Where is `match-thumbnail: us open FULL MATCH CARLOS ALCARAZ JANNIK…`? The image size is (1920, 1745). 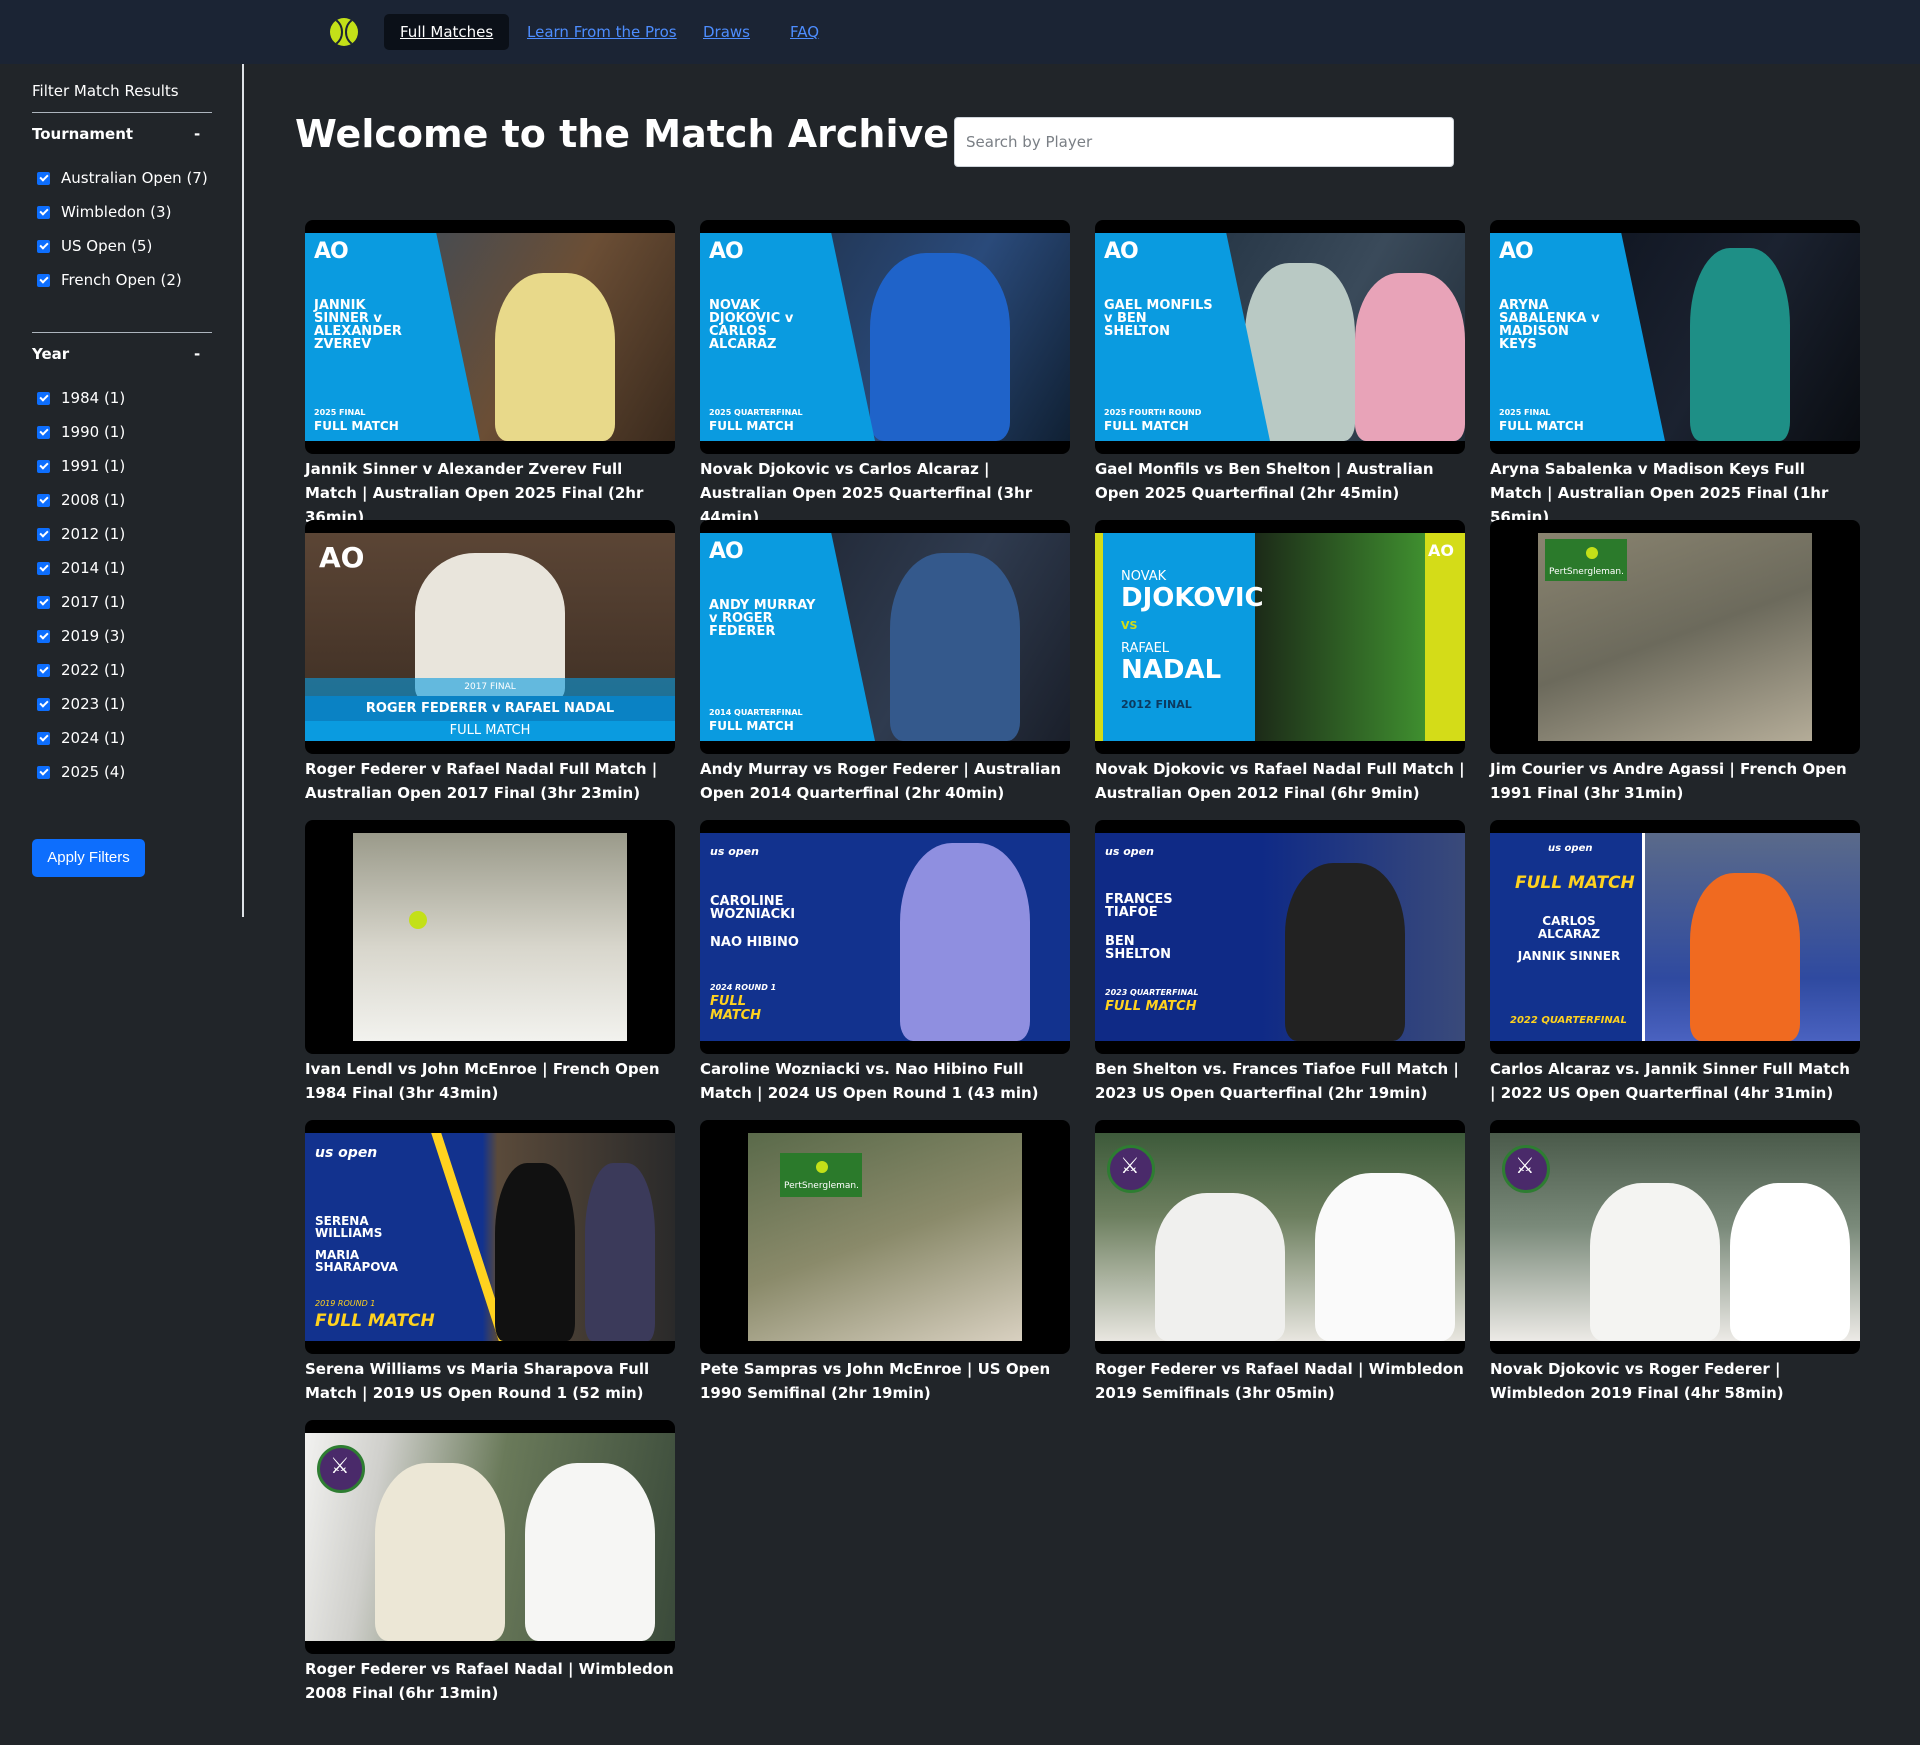 match-thumbnail: us open FULL MATCH CARLOS ALCARAZ JANNIK… is located at coordinates (1675, 937).